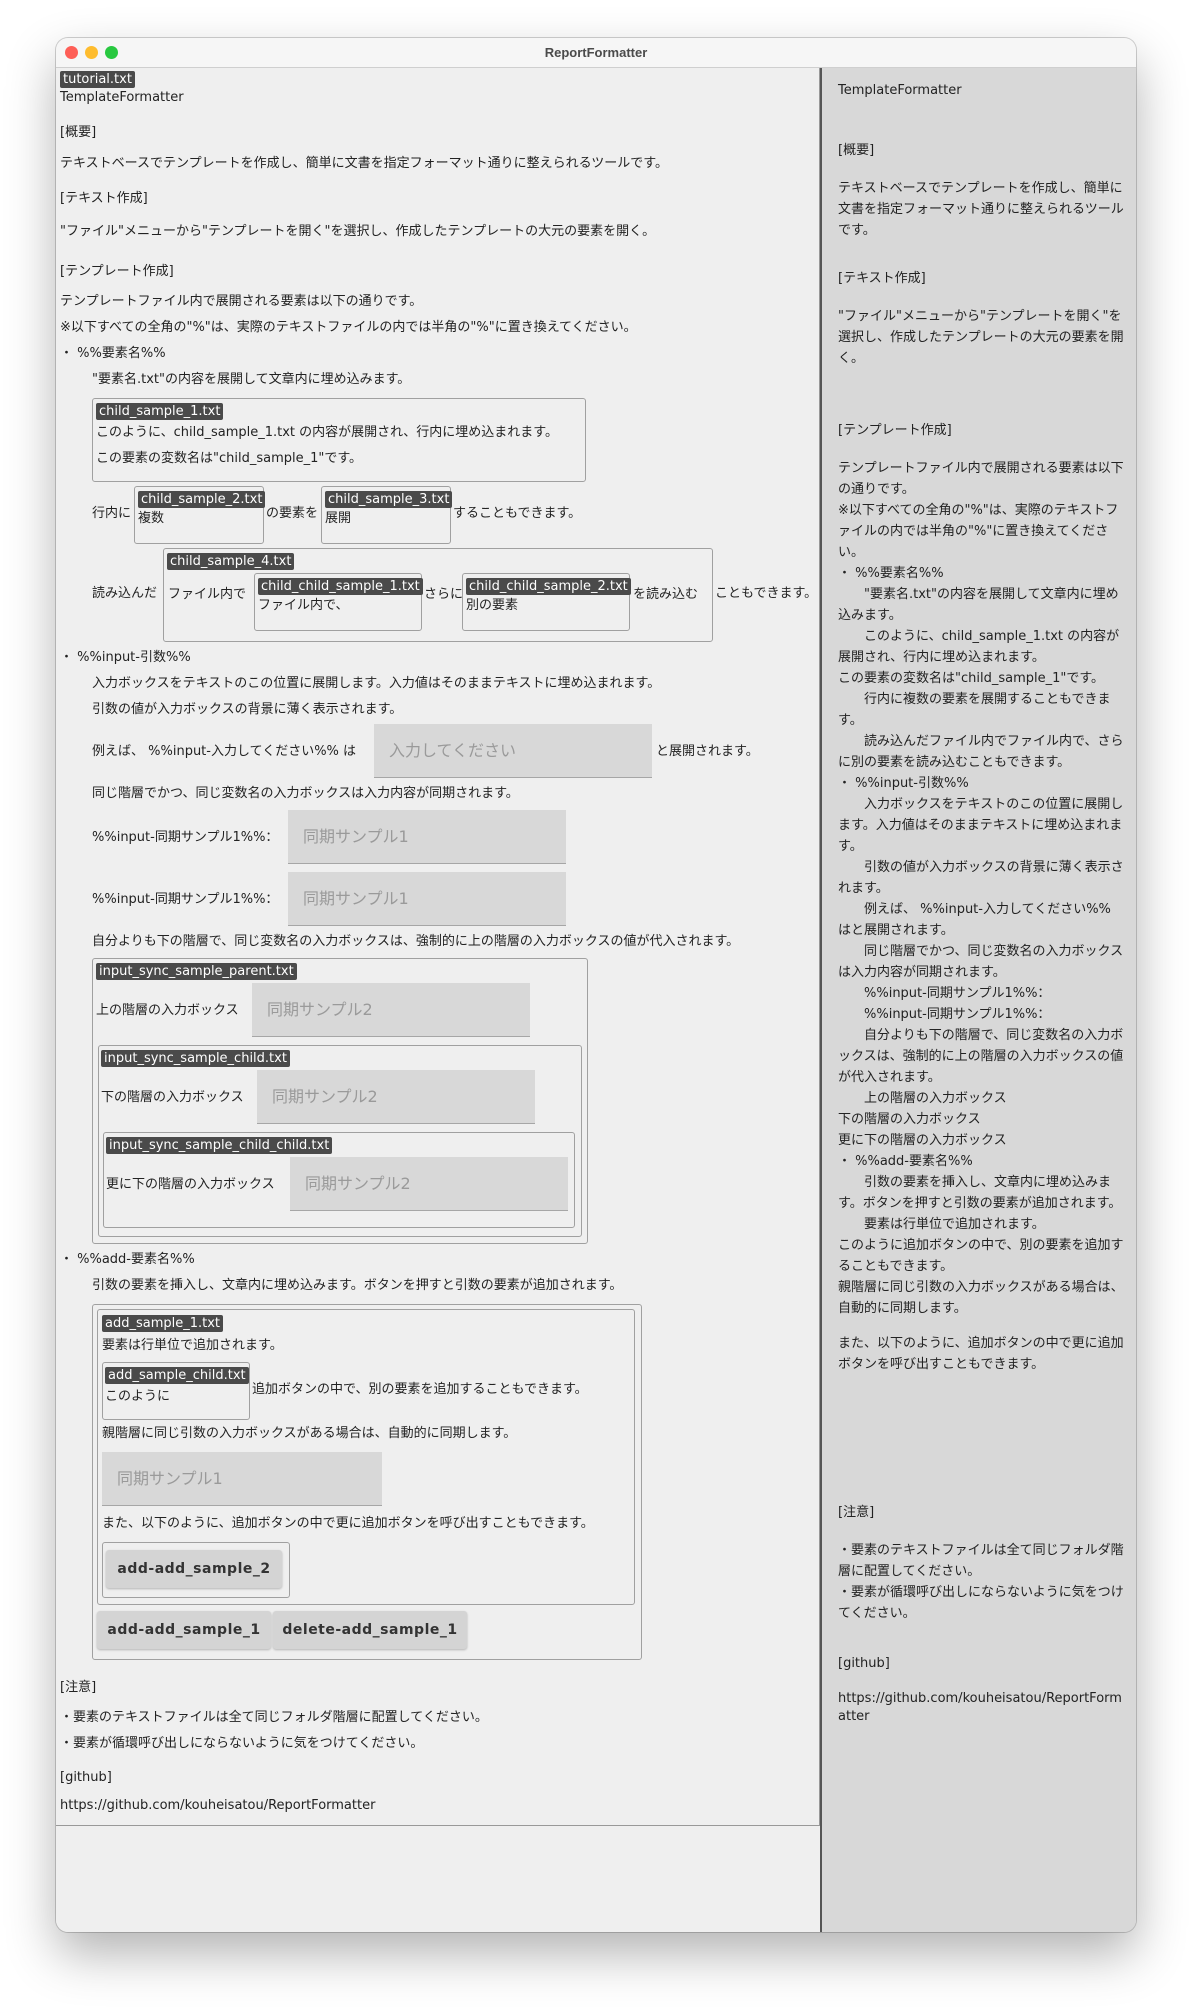 The height and width of the screenshot is (2007, 1192). What do you see at coordinates (707, 751) in the screenshot?
I see `example-post-text: と展開されます。` at bounding box center [707, 751].